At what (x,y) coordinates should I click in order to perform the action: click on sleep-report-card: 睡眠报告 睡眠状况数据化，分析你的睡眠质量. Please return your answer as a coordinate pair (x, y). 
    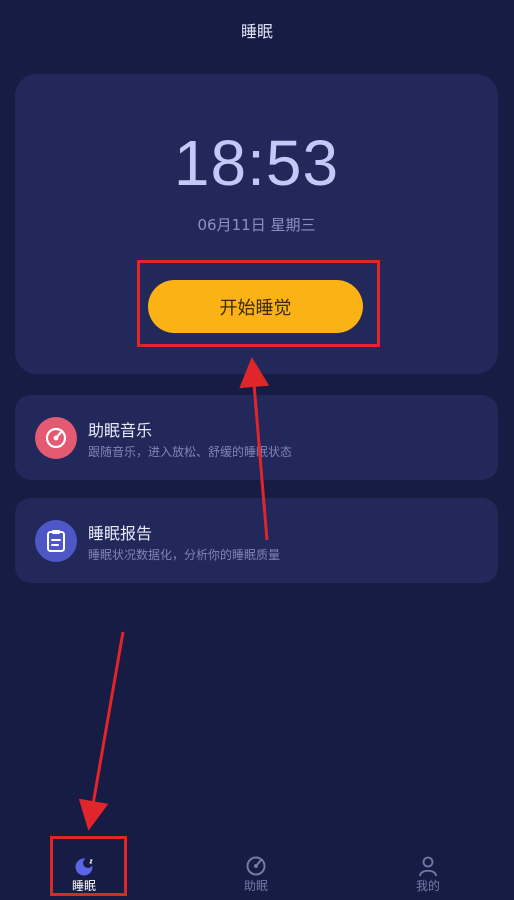
    Looking at the image, I should click on (256, 540).